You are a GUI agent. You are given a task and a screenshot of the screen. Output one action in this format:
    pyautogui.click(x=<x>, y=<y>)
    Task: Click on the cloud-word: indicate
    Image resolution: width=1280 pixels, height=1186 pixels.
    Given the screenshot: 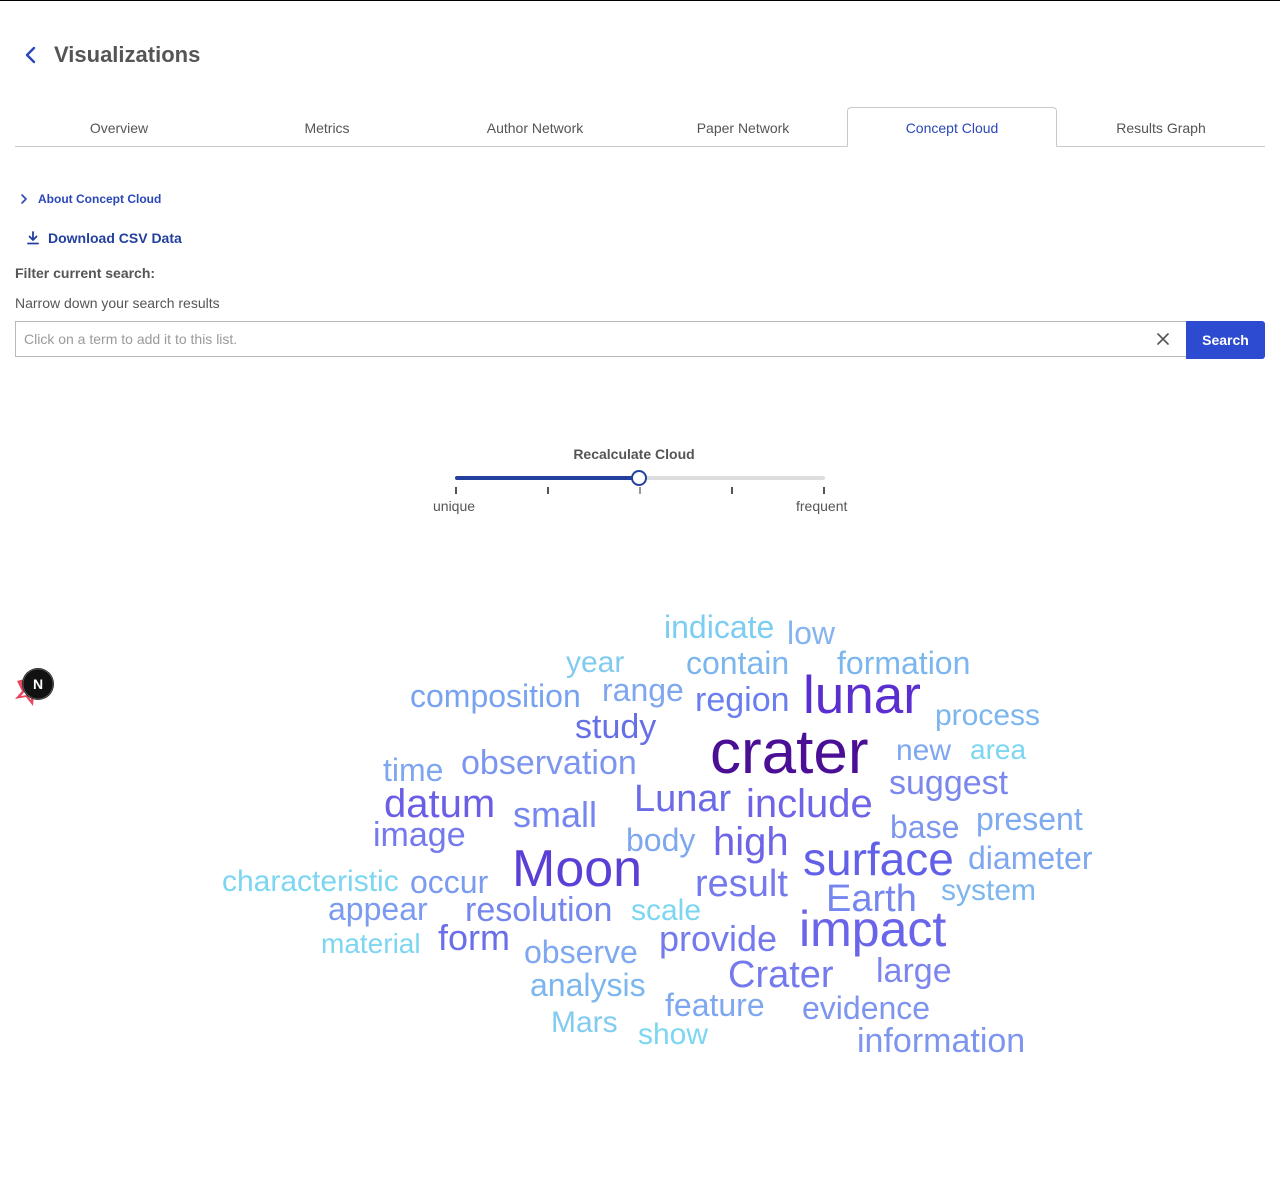 What is the action you would take?
    pyautogui.click(x=719, y=627)
    